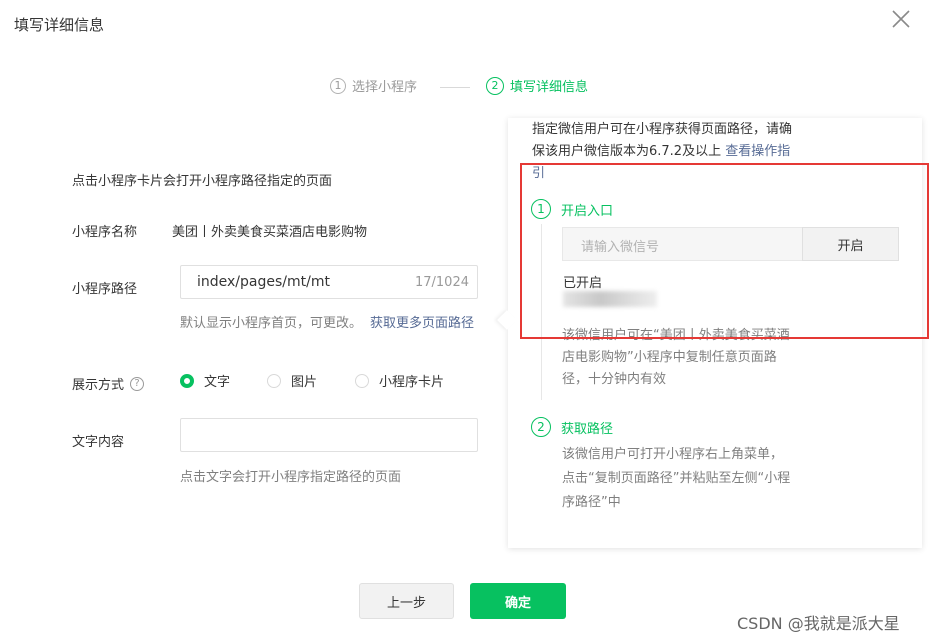  I want to click on text-content-hint: 点击文字会打开小程序指定路径的页面, so click(291, 477).